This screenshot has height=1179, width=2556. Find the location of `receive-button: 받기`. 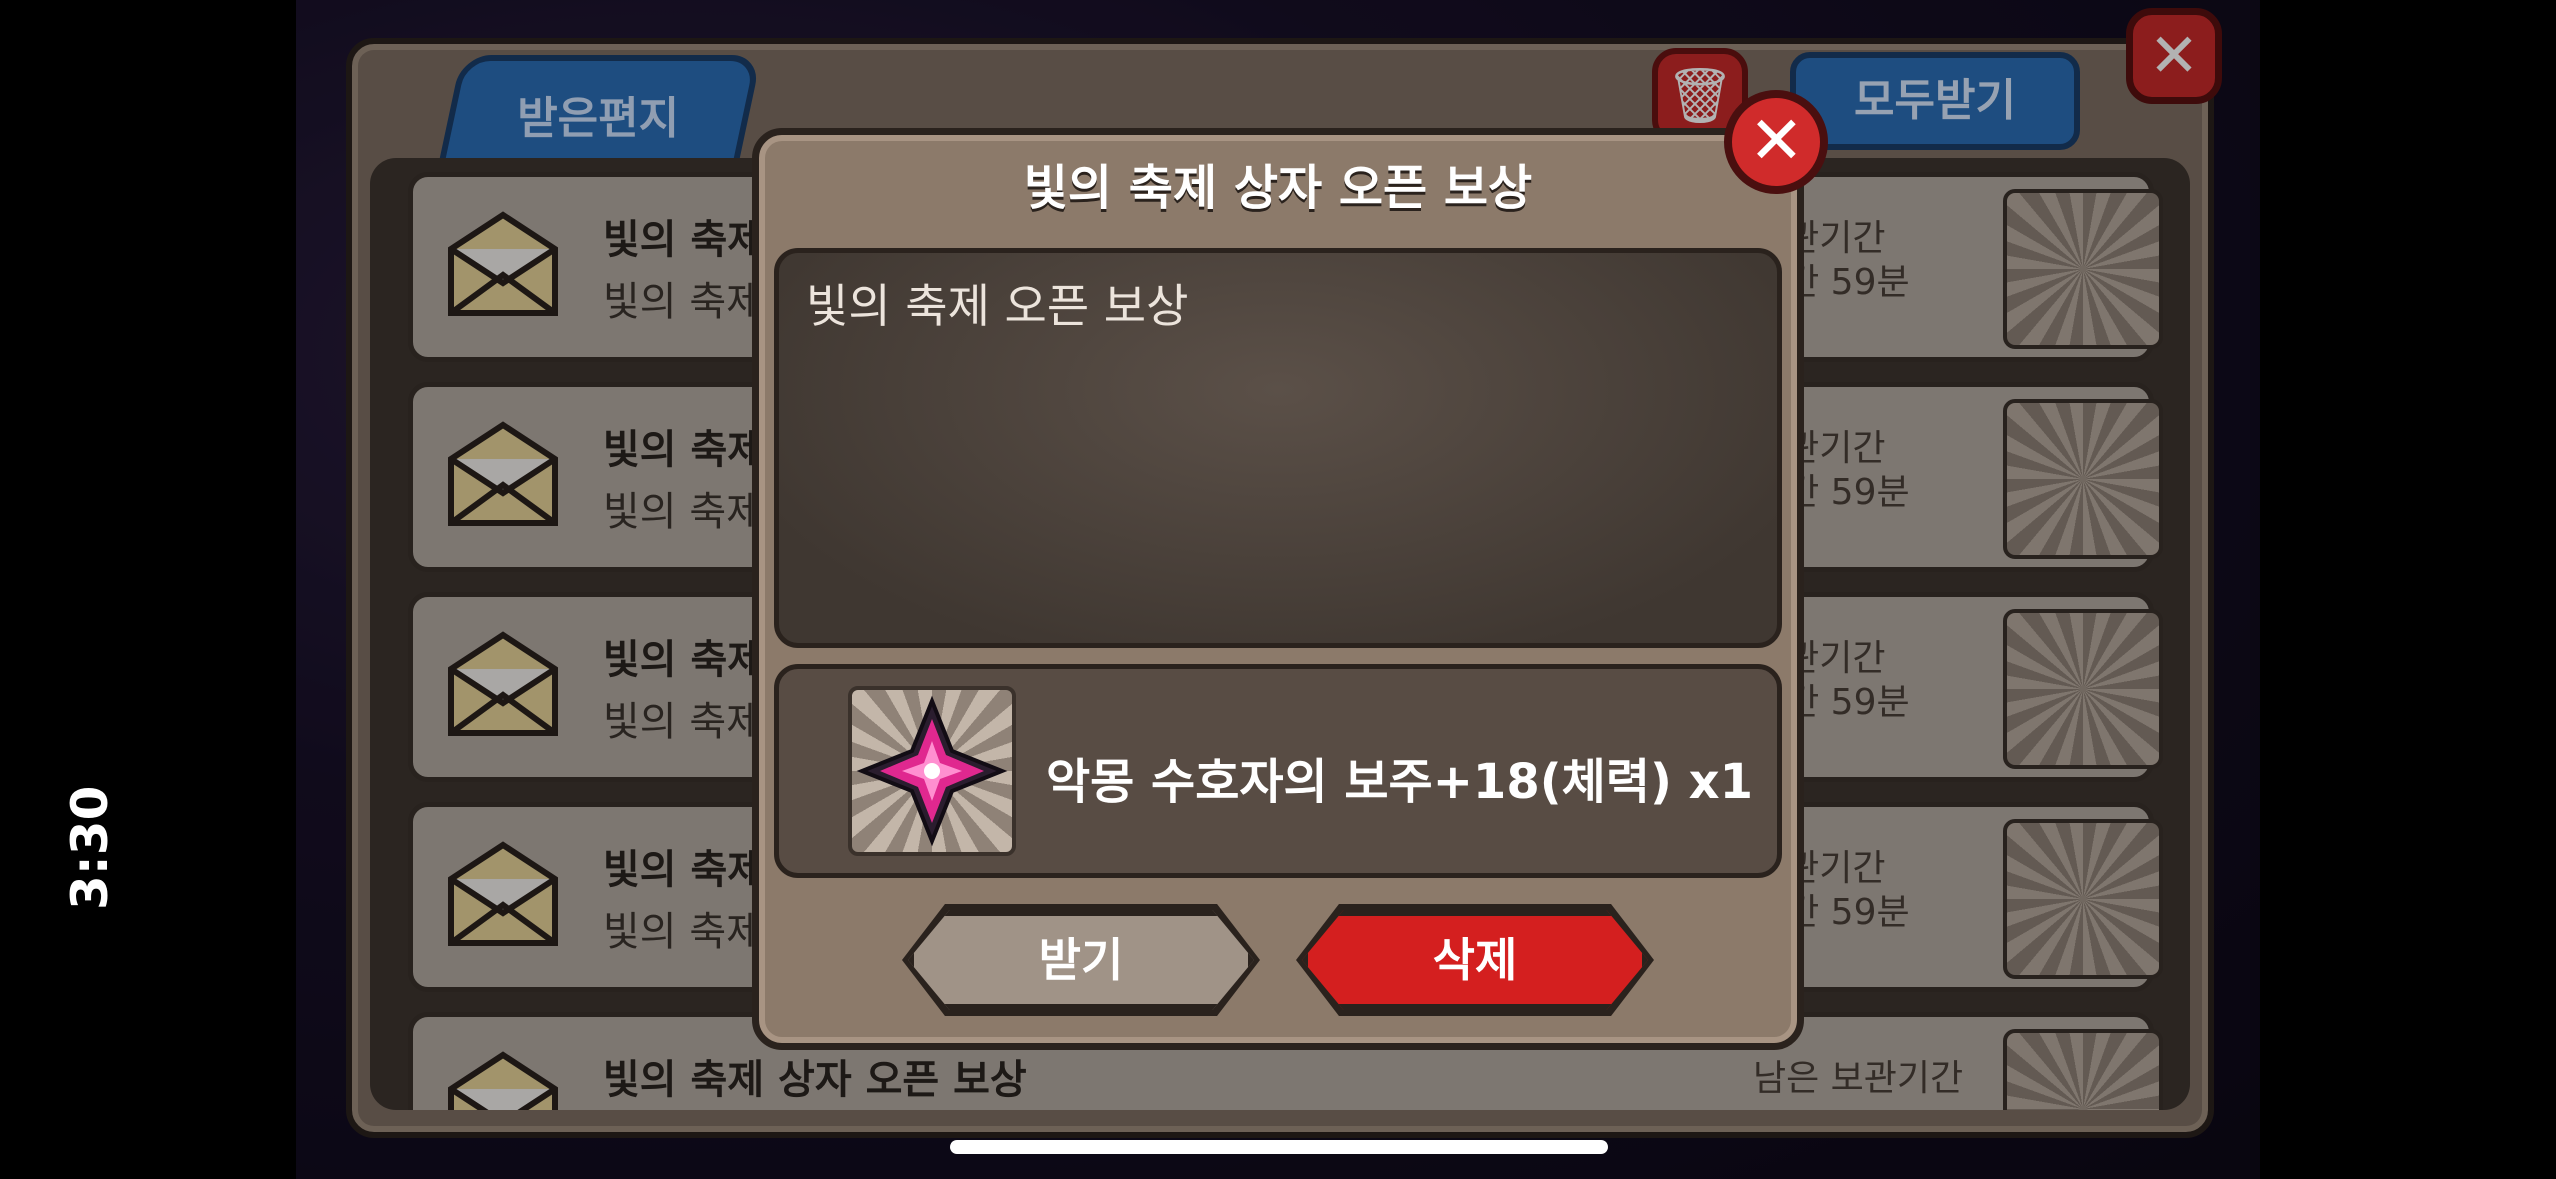

receive-button: 받기 is located at coordinates (1081, 960).